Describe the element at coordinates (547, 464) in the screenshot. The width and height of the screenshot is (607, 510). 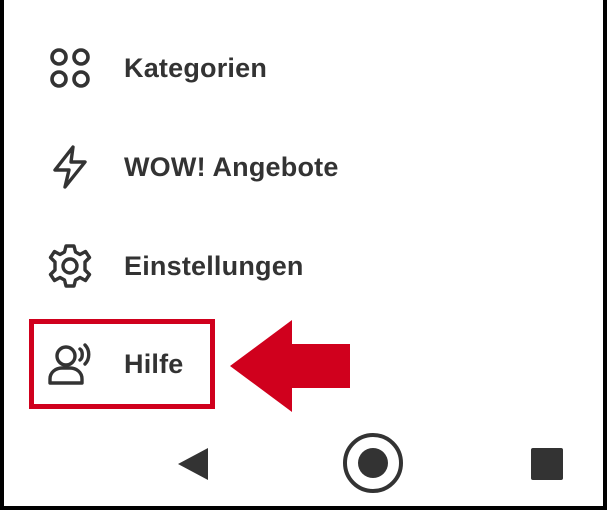
I see `recents-square-icon` at that location.